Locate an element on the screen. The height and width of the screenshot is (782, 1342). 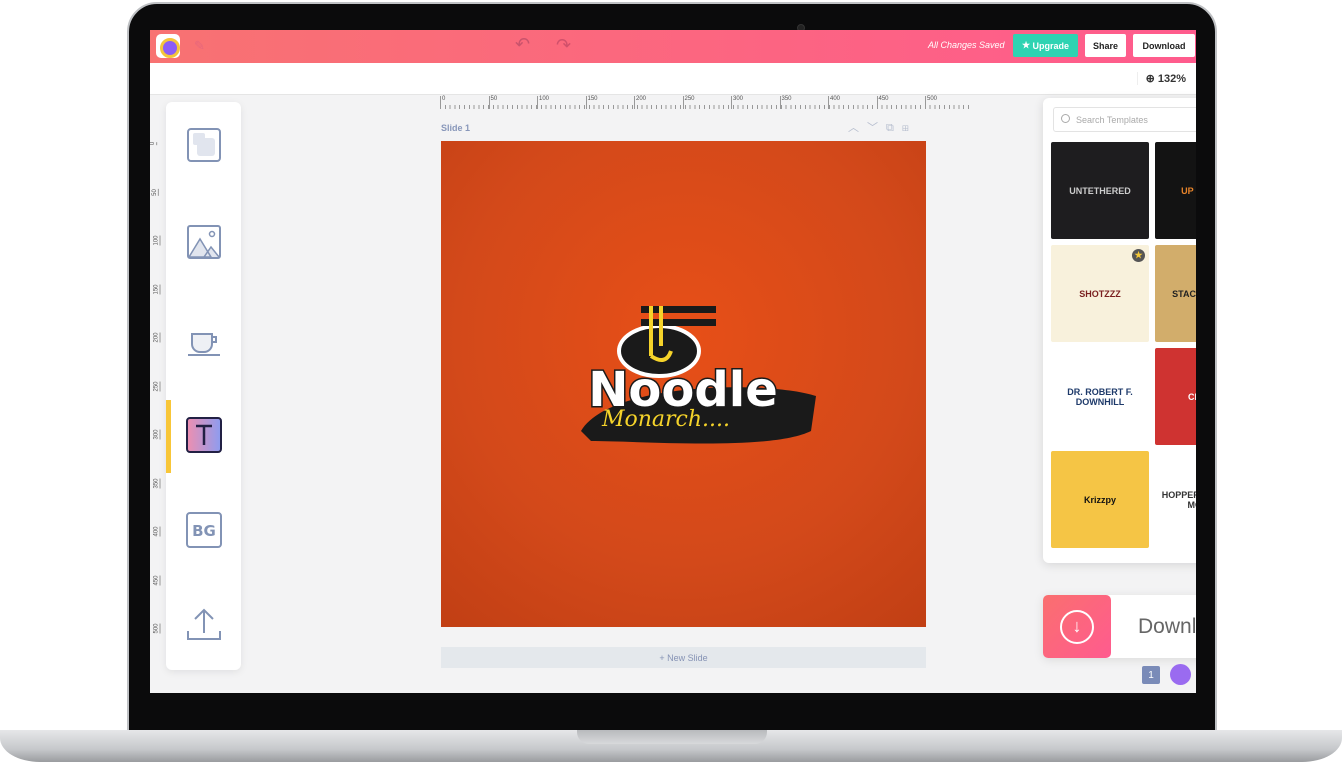
redo-icon: ↷ is located at coordinates (563, 45).